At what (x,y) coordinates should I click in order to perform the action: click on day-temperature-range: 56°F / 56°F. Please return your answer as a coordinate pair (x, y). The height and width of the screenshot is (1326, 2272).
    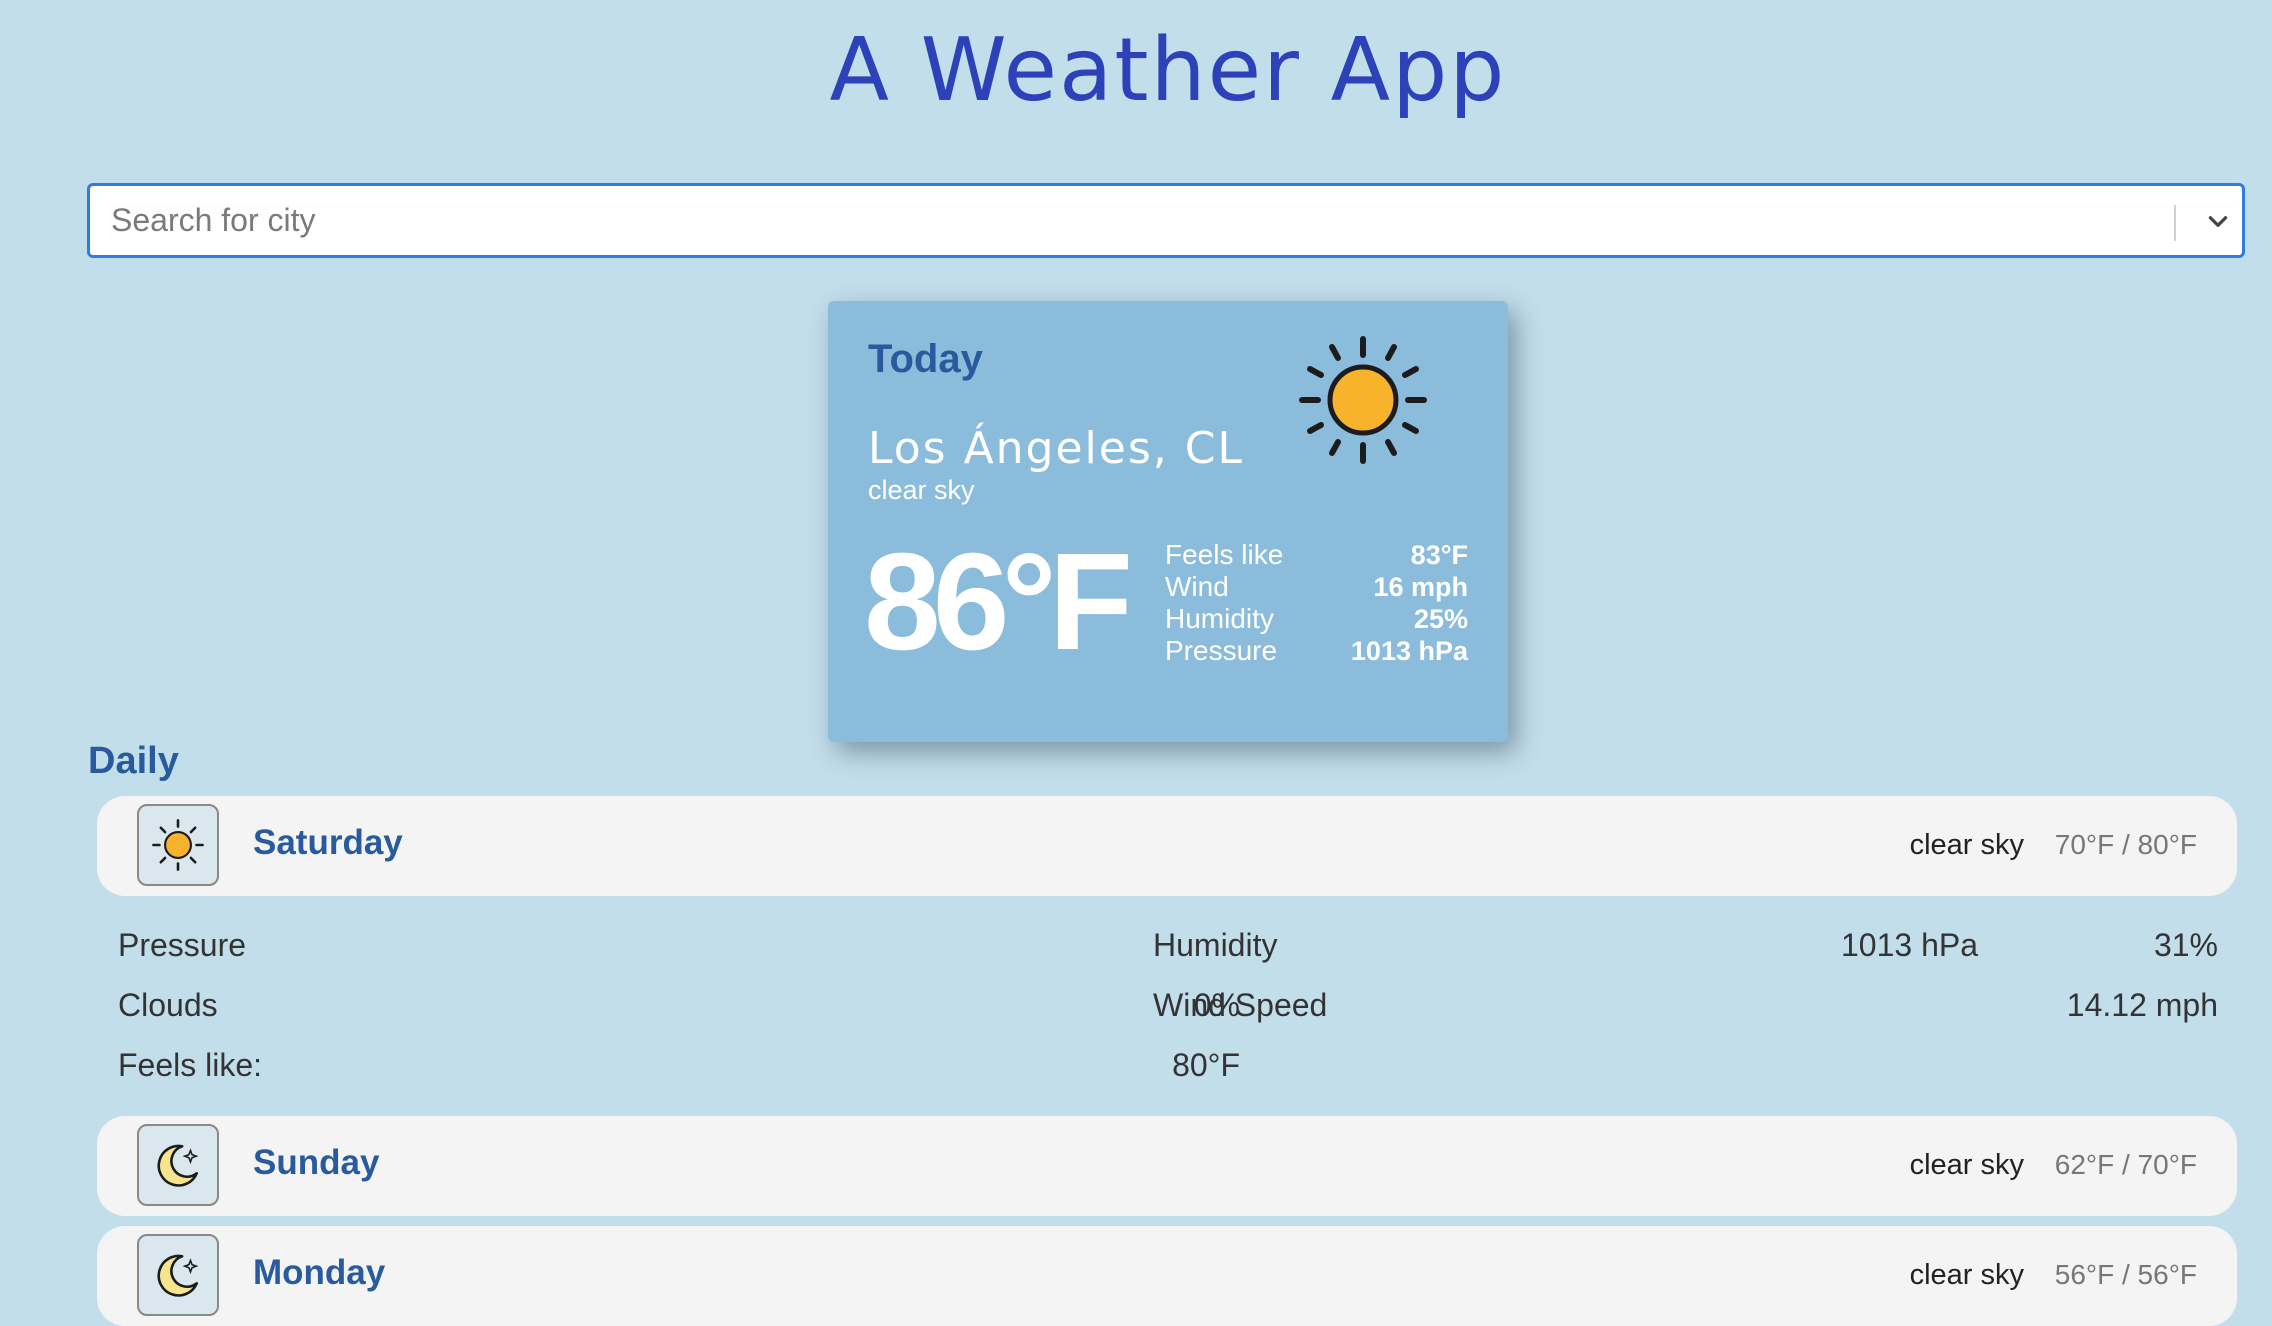
    Looking at the image, I should click on (2125, 1274).